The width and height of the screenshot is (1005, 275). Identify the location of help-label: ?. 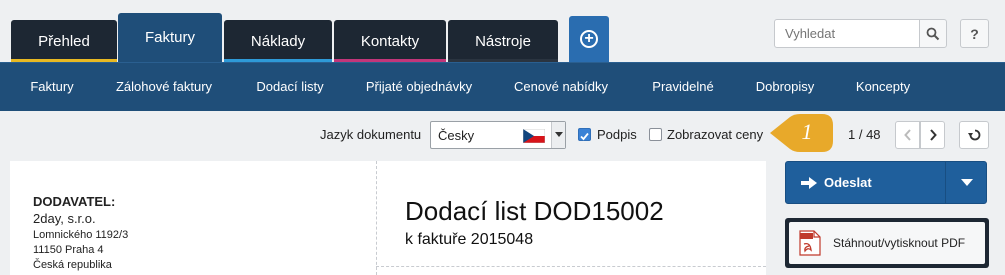
(974, 33).